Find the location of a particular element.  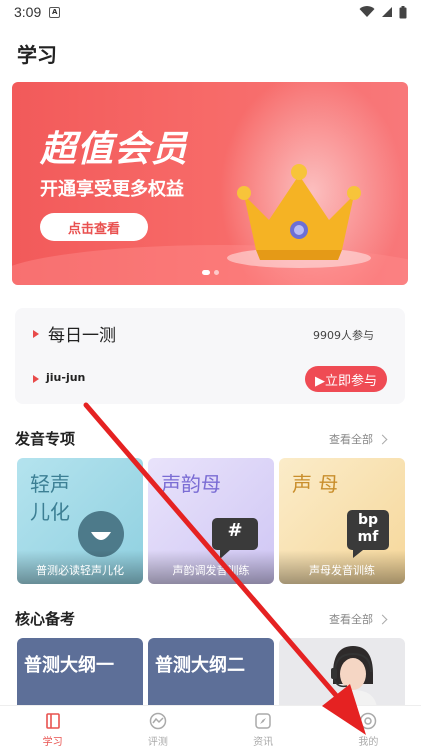

card-badge-line2: mf is located at coordinates (368, 537).